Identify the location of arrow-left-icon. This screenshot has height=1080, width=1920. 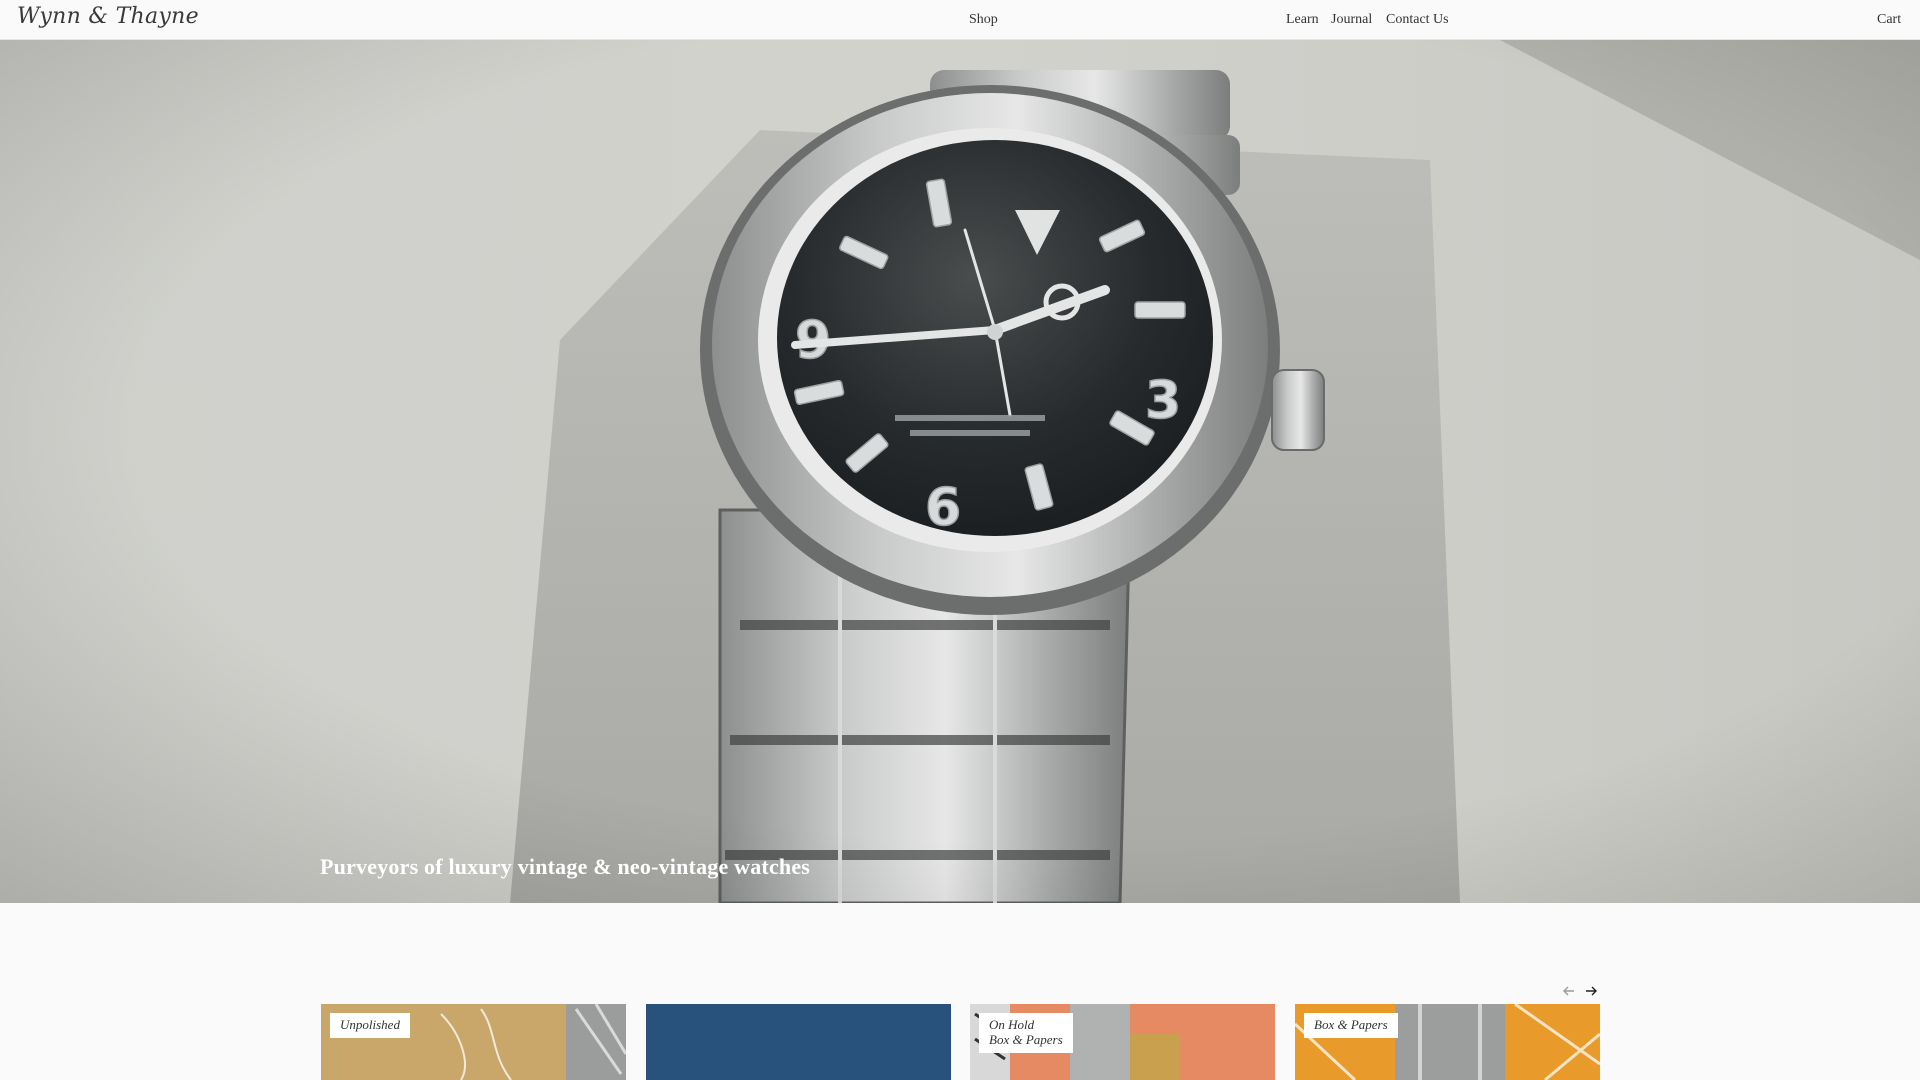
(1569, 991).